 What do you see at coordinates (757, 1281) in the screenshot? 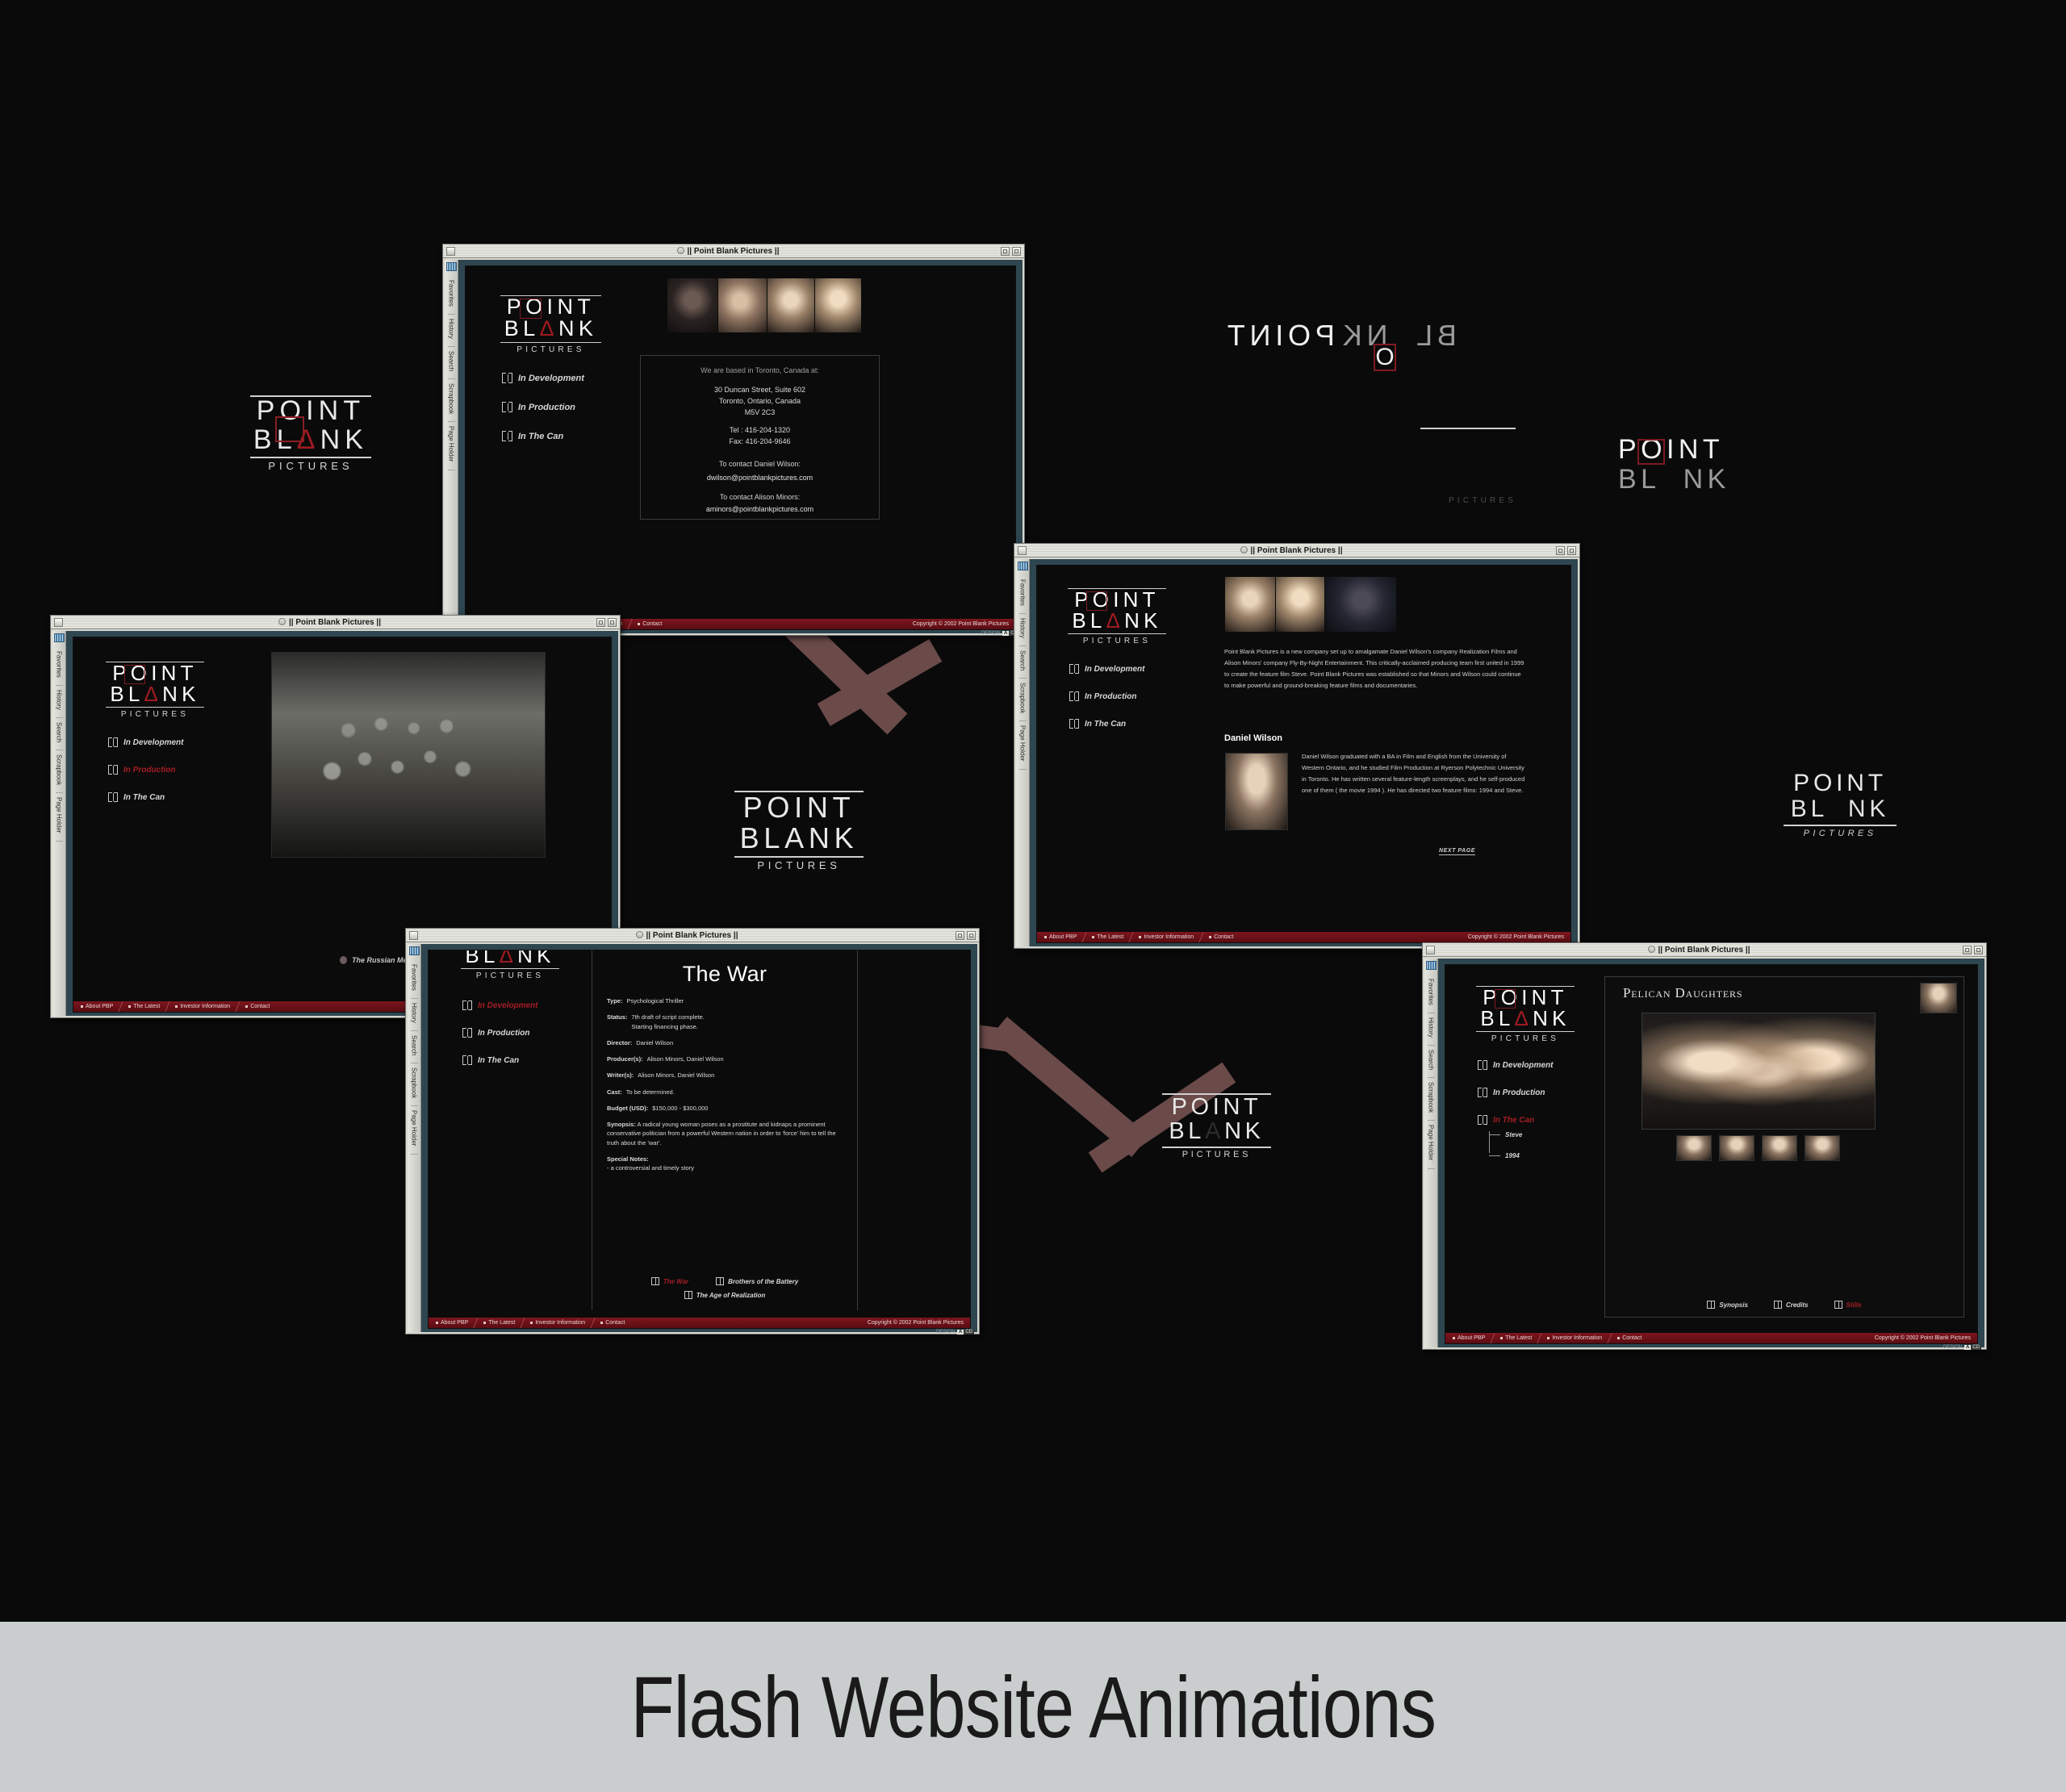
I see `film-link-brothers: Brothers of the Battery` at bounding box center [757, 1281].